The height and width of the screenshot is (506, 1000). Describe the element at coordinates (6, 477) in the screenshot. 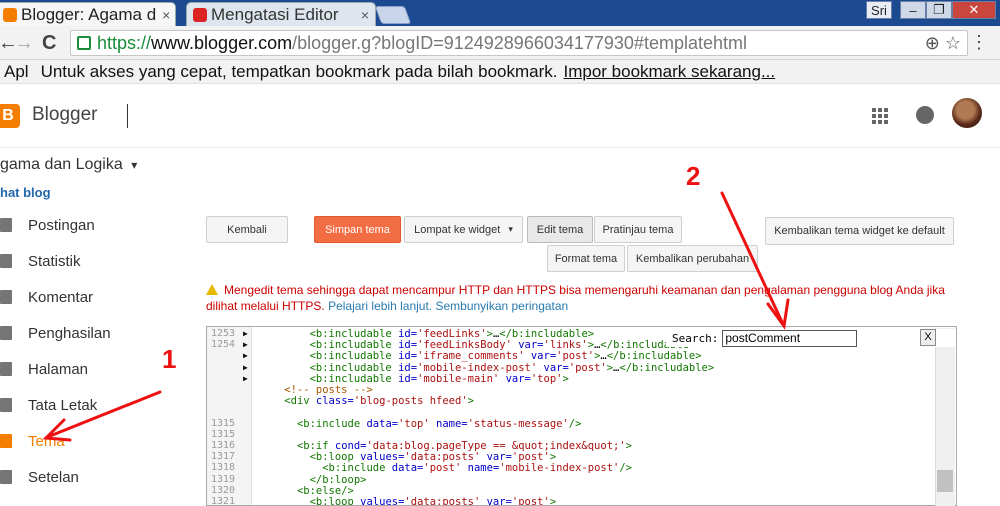

I see `settings-icon` at that location.